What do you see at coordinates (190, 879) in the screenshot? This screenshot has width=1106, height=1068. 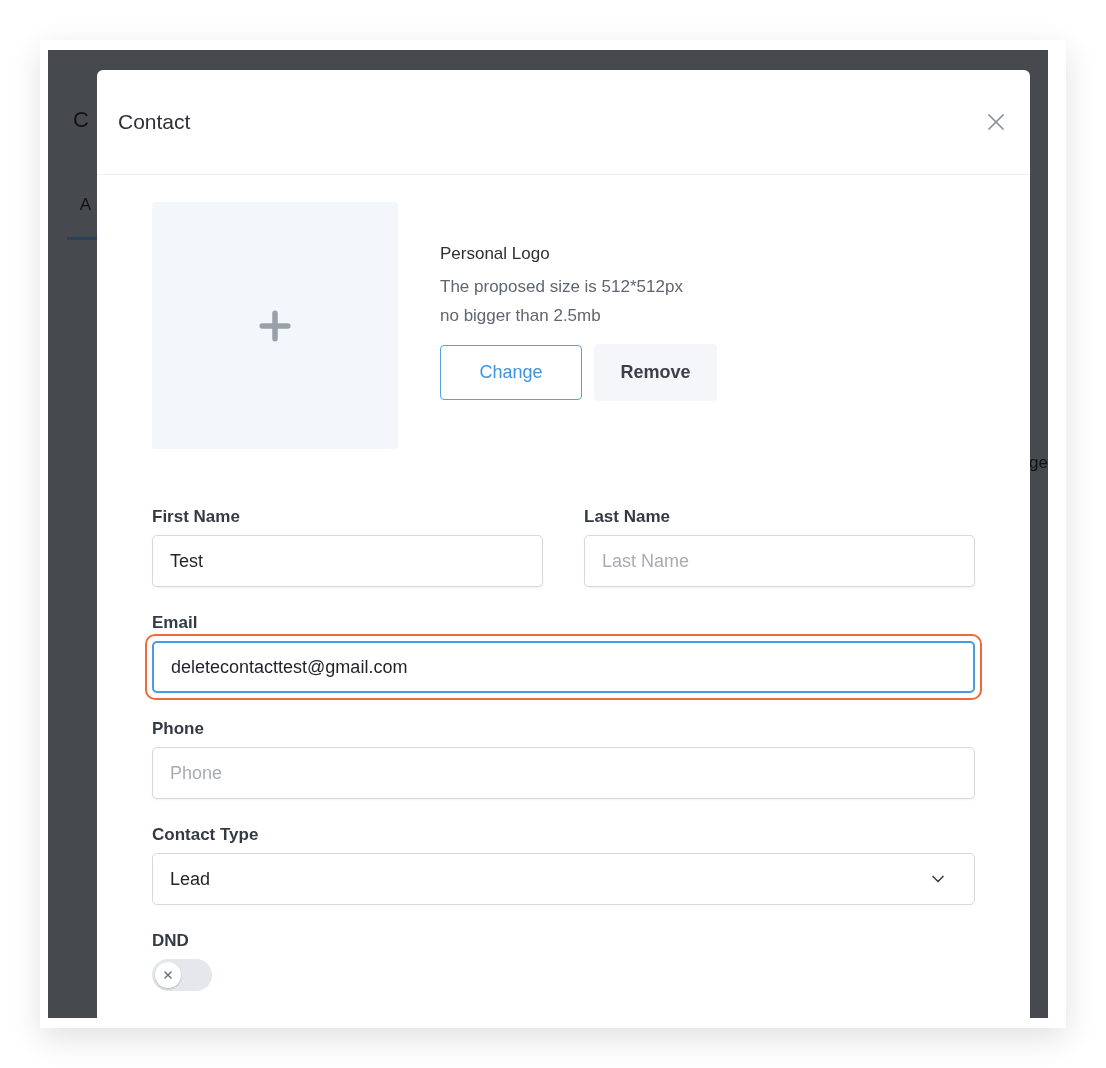 I see `select-value: Lead` at bounding box center [190, 879].